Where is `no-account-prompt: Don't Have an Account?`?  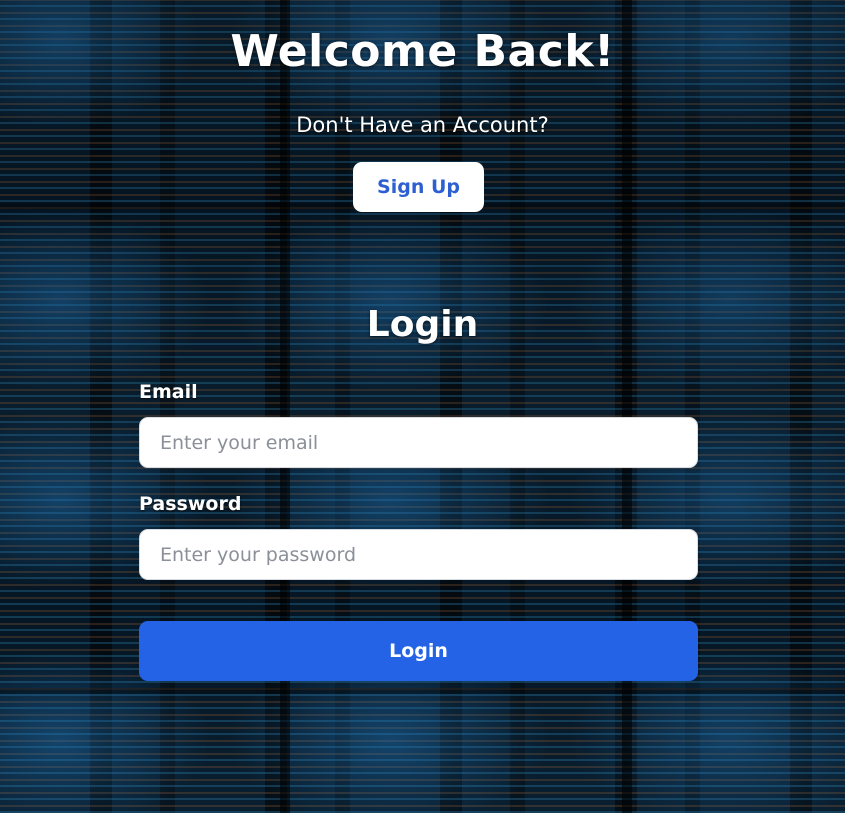
no-account-prompt: Don't Have an Account? is located at coordinates (422, 125).